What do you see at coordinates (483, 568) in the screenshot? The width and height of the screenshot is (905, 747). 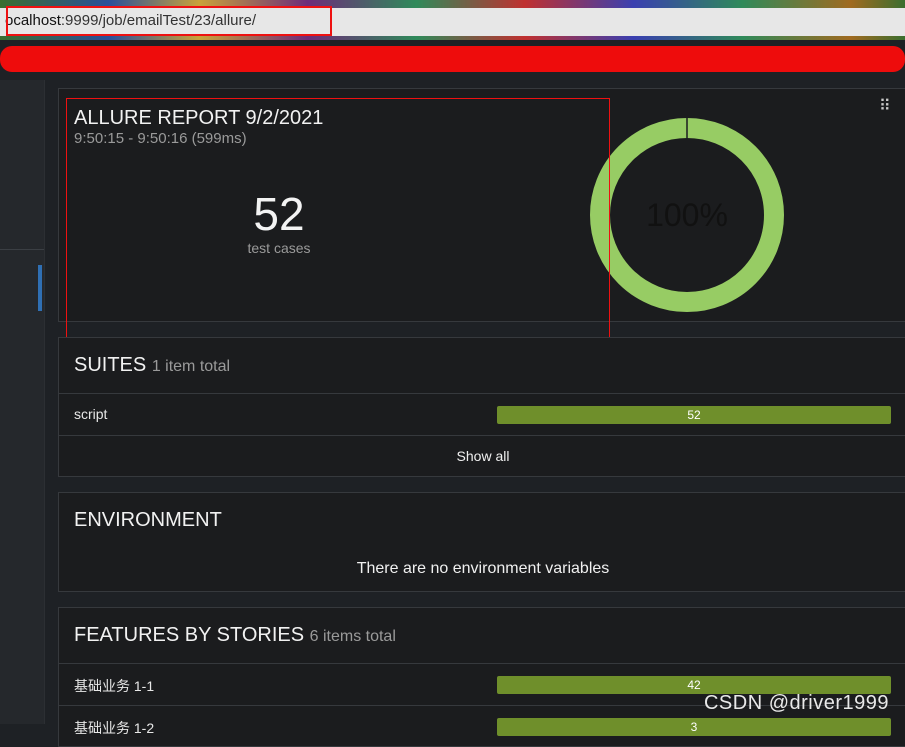 I see `environment-message: There are no environment variables` at bounding box center [483, 568].